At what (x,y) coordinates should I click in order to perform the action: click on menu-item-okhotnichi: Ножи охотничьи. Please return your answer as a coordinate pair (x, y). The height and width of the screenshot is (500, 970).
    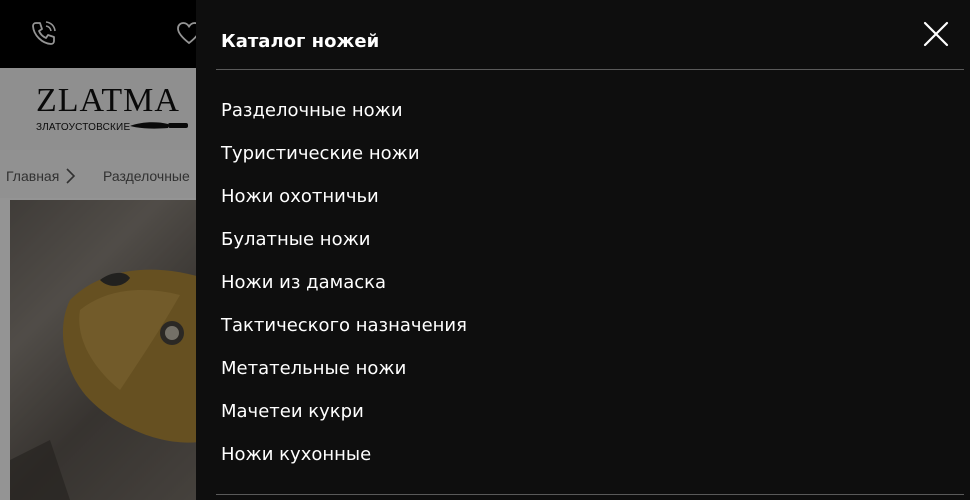
    Looking at the image, I should click on (344, 205).